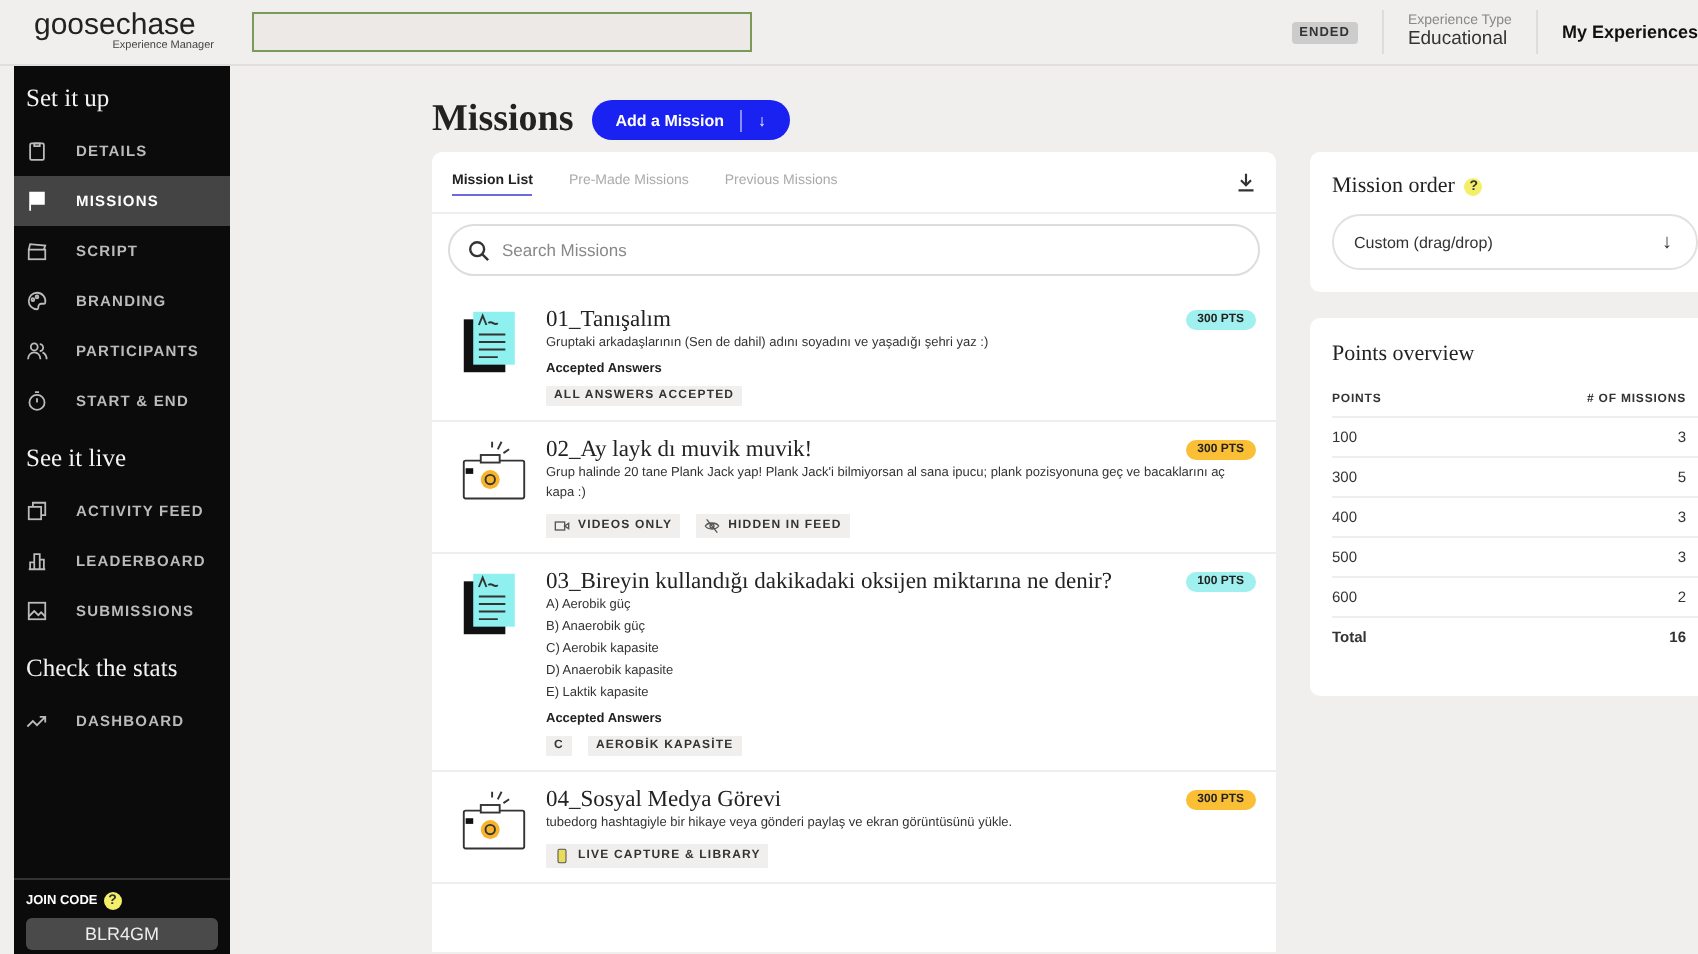 Image resolution: width=1698 pixels, height=954 pixels. Describe the element at coordinates (1246, 182) in the screenshot. I see `download-icon` at that location.